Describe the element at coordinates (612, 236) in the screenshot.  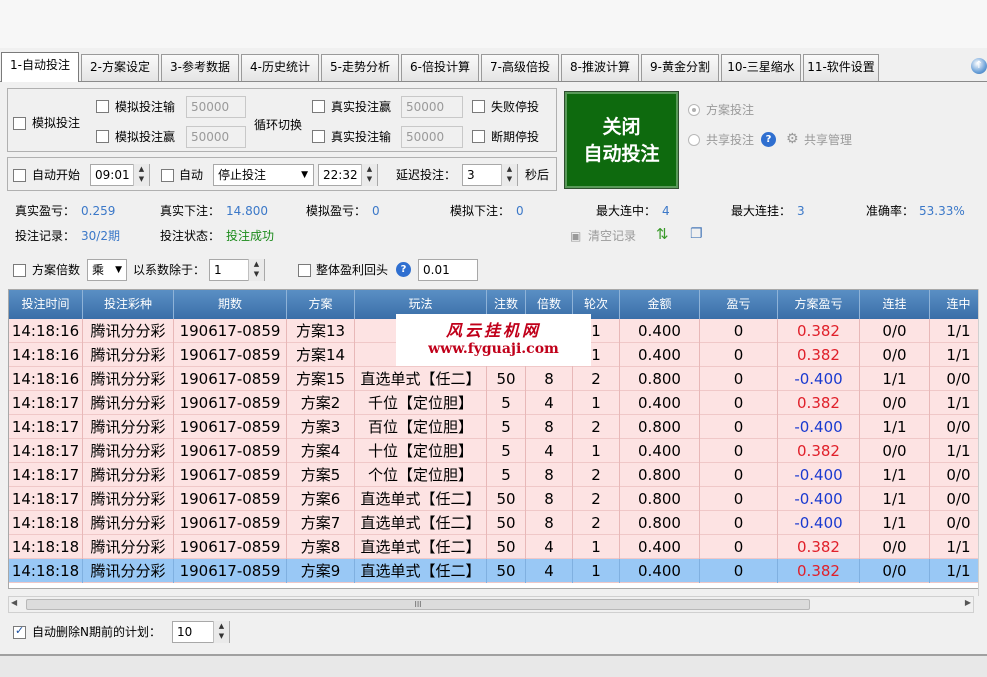
I see `clear-record-button: 清空记录` at that location.